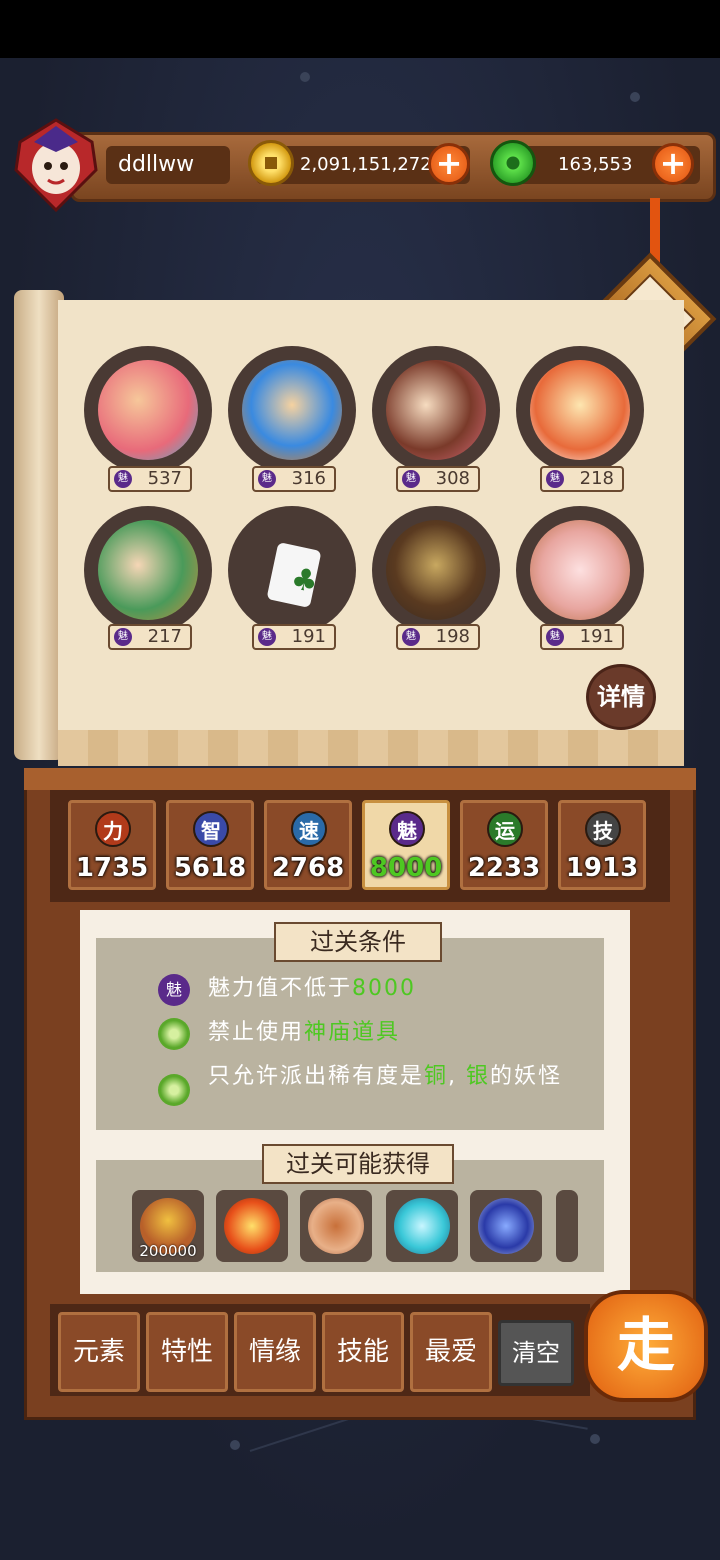 The width and height of the screenshot is (720, 1560). Describe the element at coordinates (505, 829) in the screenshot. I see `luck-icon: 运` at that location.